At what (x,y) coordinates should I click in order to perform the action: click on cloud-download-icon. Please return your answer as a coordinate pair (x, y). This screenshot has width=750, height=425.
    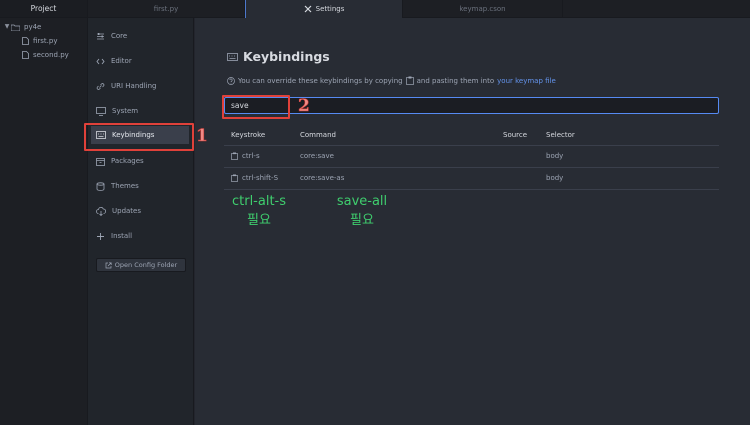
    Looking at the image, I should click on (101, 211).